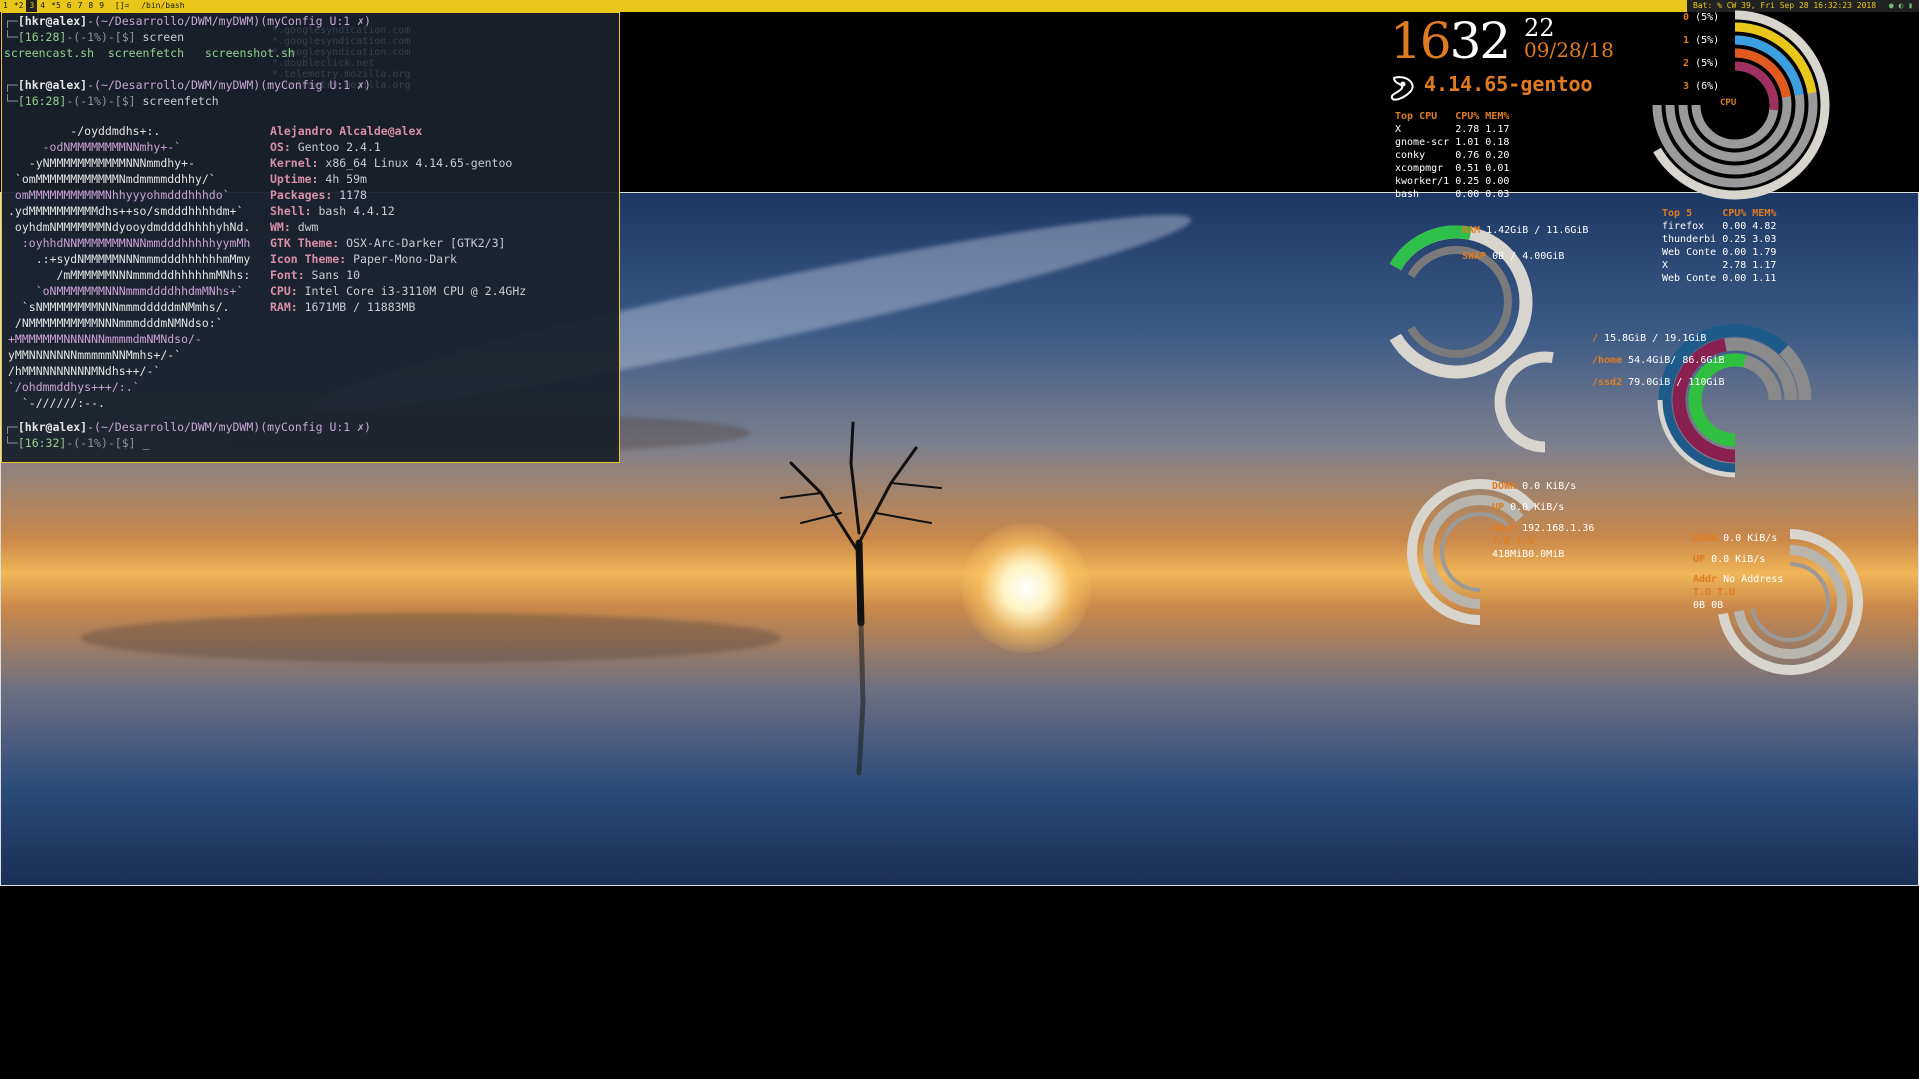 The height and width of the screenshot is (1079, 1919). What do you see at coordinates (129, 227) in the screenshot?
I see `logo-line: oyhdmNMMMMMMMNdyooydmddddhhhhyhNd.` at bounding box center [129, 227].